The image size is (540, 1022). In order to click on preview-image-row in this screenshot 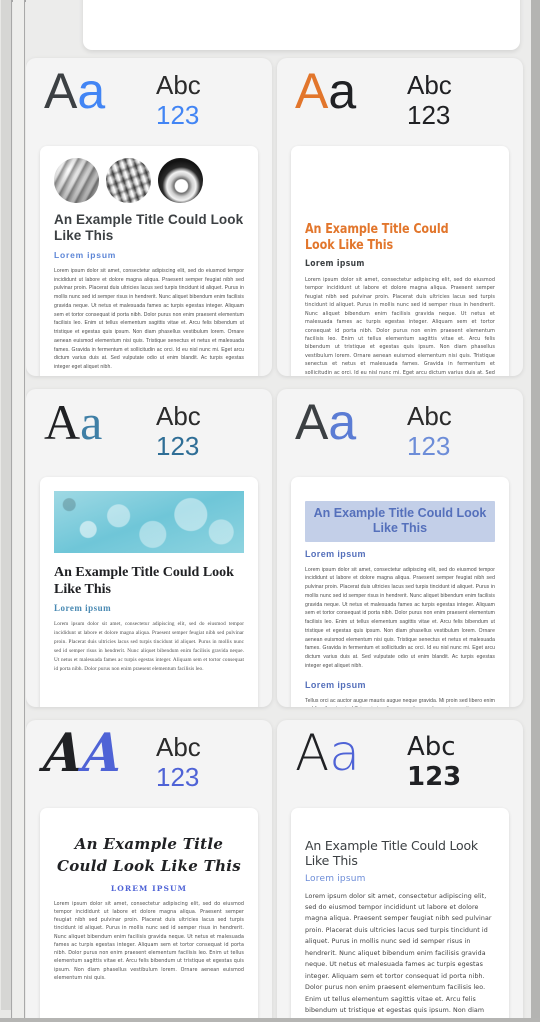, I will do `click(149, 180)`.